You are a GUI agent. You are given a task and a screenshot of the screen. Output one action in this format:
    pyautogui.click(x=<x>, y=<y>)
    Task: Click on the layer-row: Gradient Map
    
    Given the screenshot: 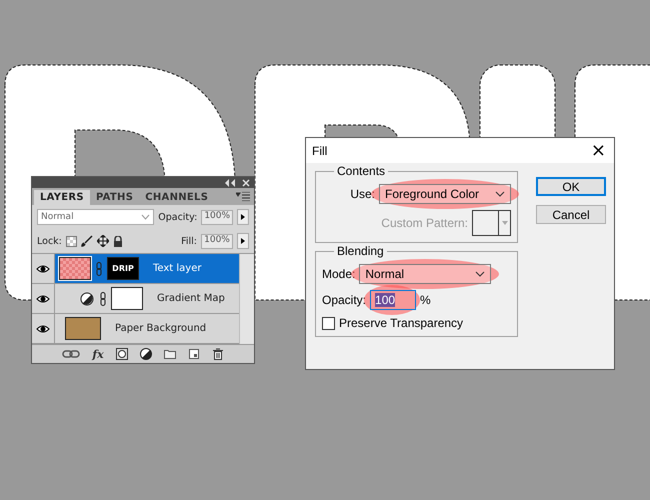 What is the action you would take?
    pyautogui.click(x=135, y=299)
    